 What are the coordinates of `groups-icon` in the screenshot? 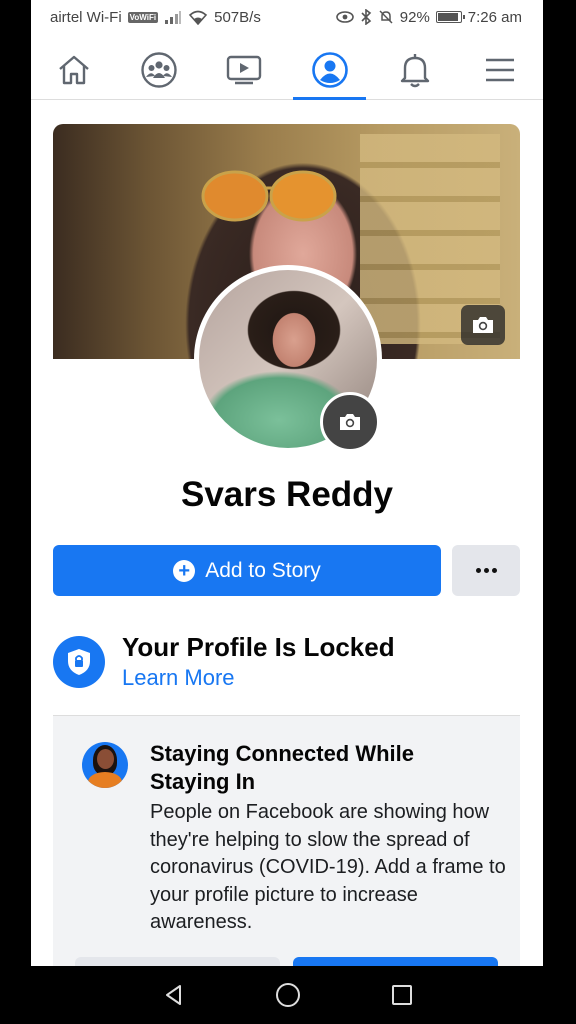 It's located at (159, 69).